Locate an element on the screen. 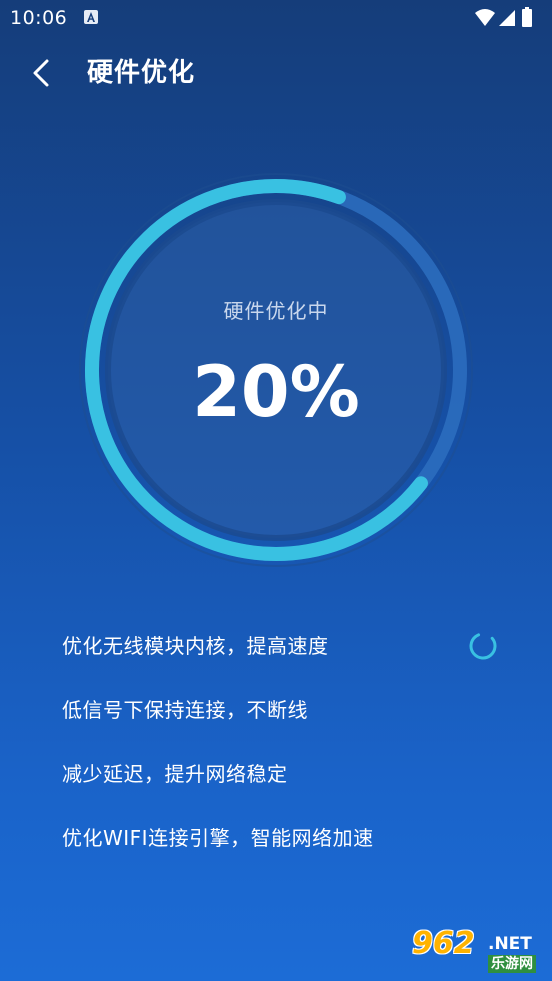 This screenshot has width=552, height=981. chevron-left-icon is located at coordinates (41, 73).